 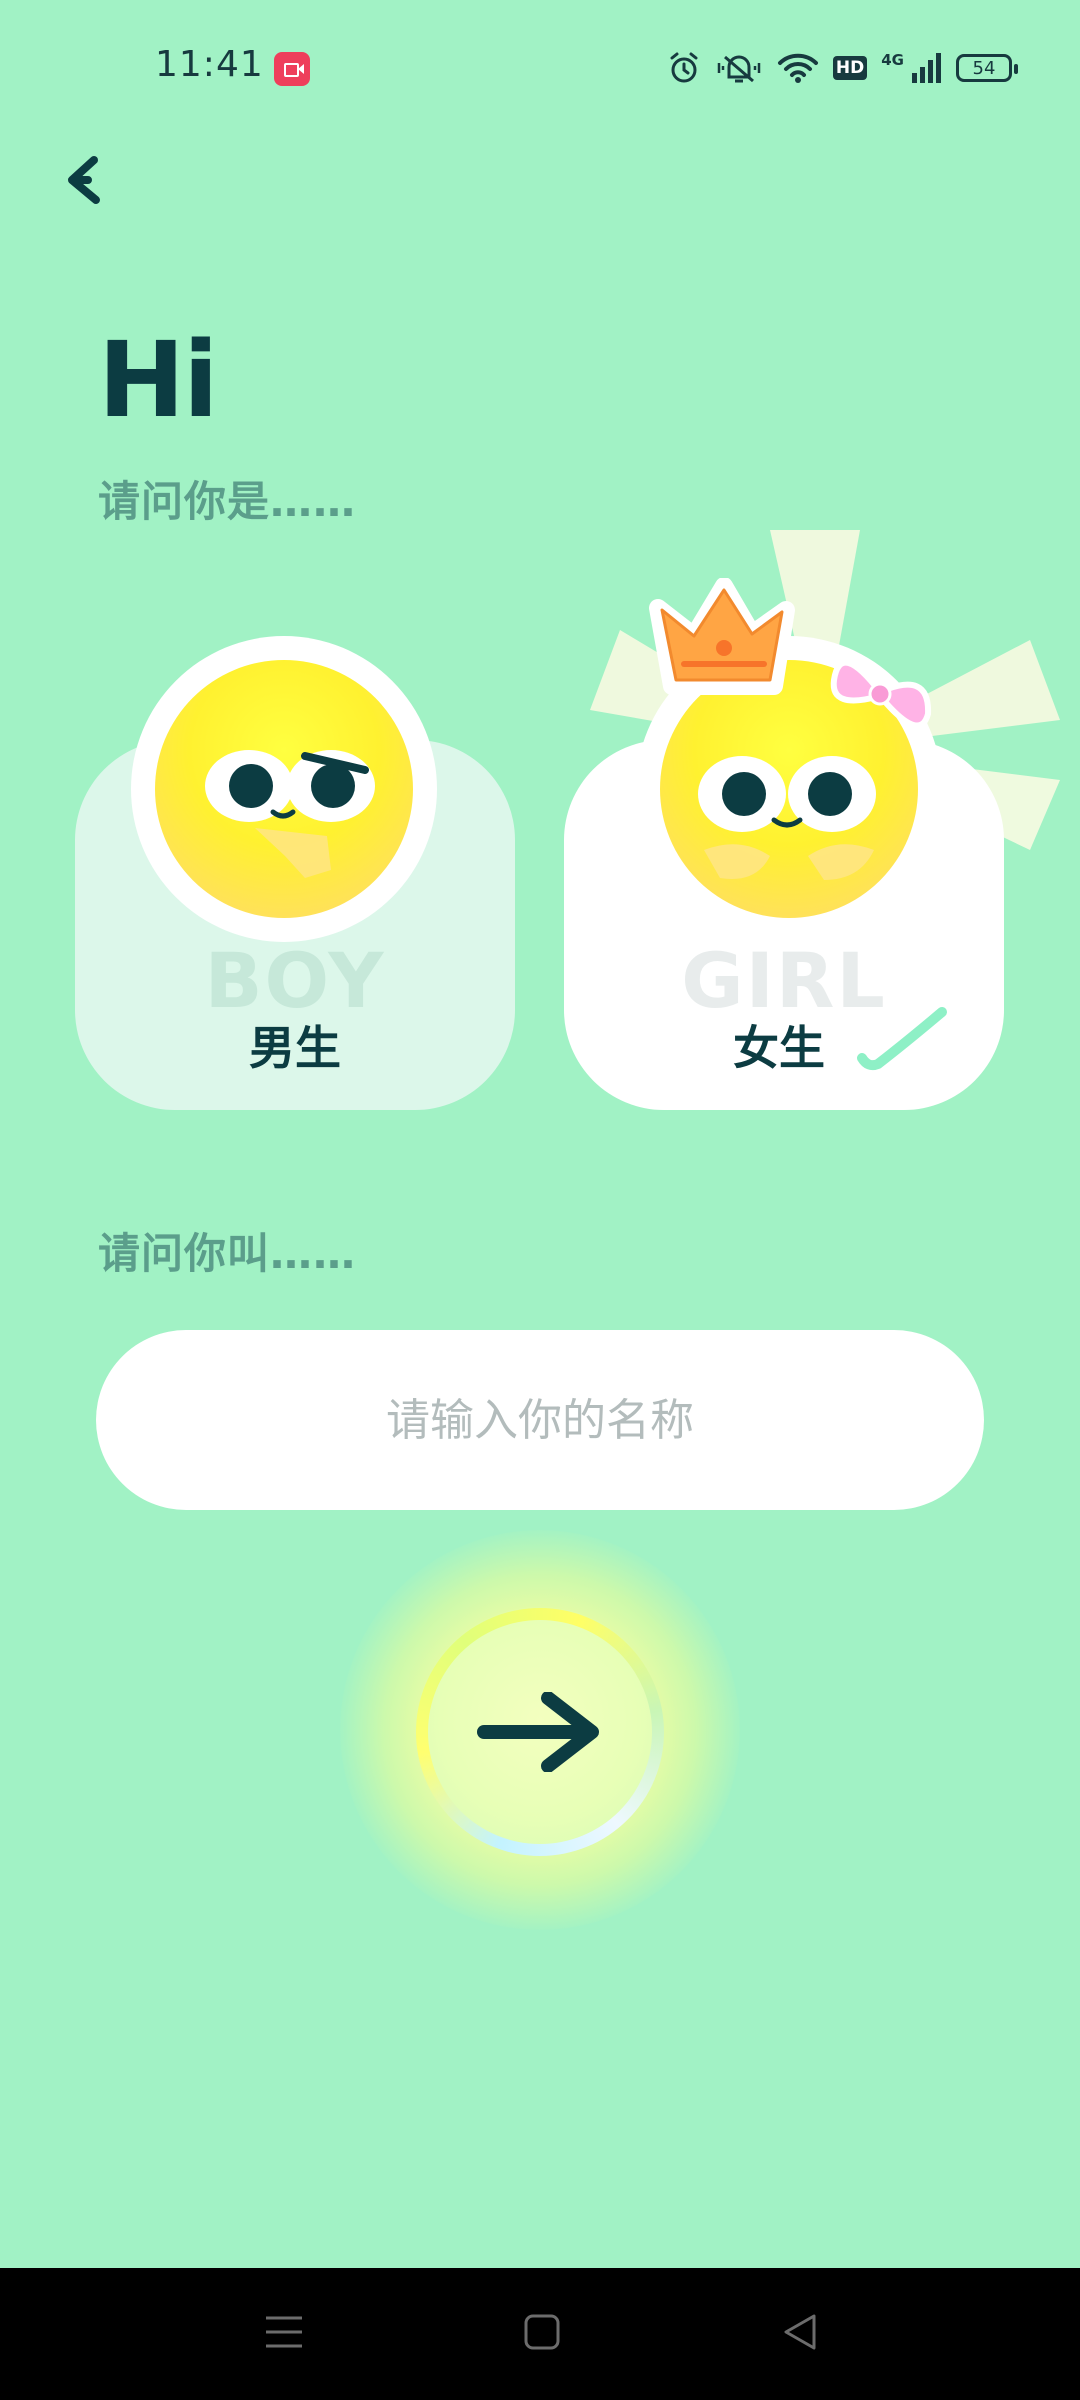 What do you see at coordinates (292, 69) in the screenshot?
I see `screen-record-icon` at bounding box center [292, 69].